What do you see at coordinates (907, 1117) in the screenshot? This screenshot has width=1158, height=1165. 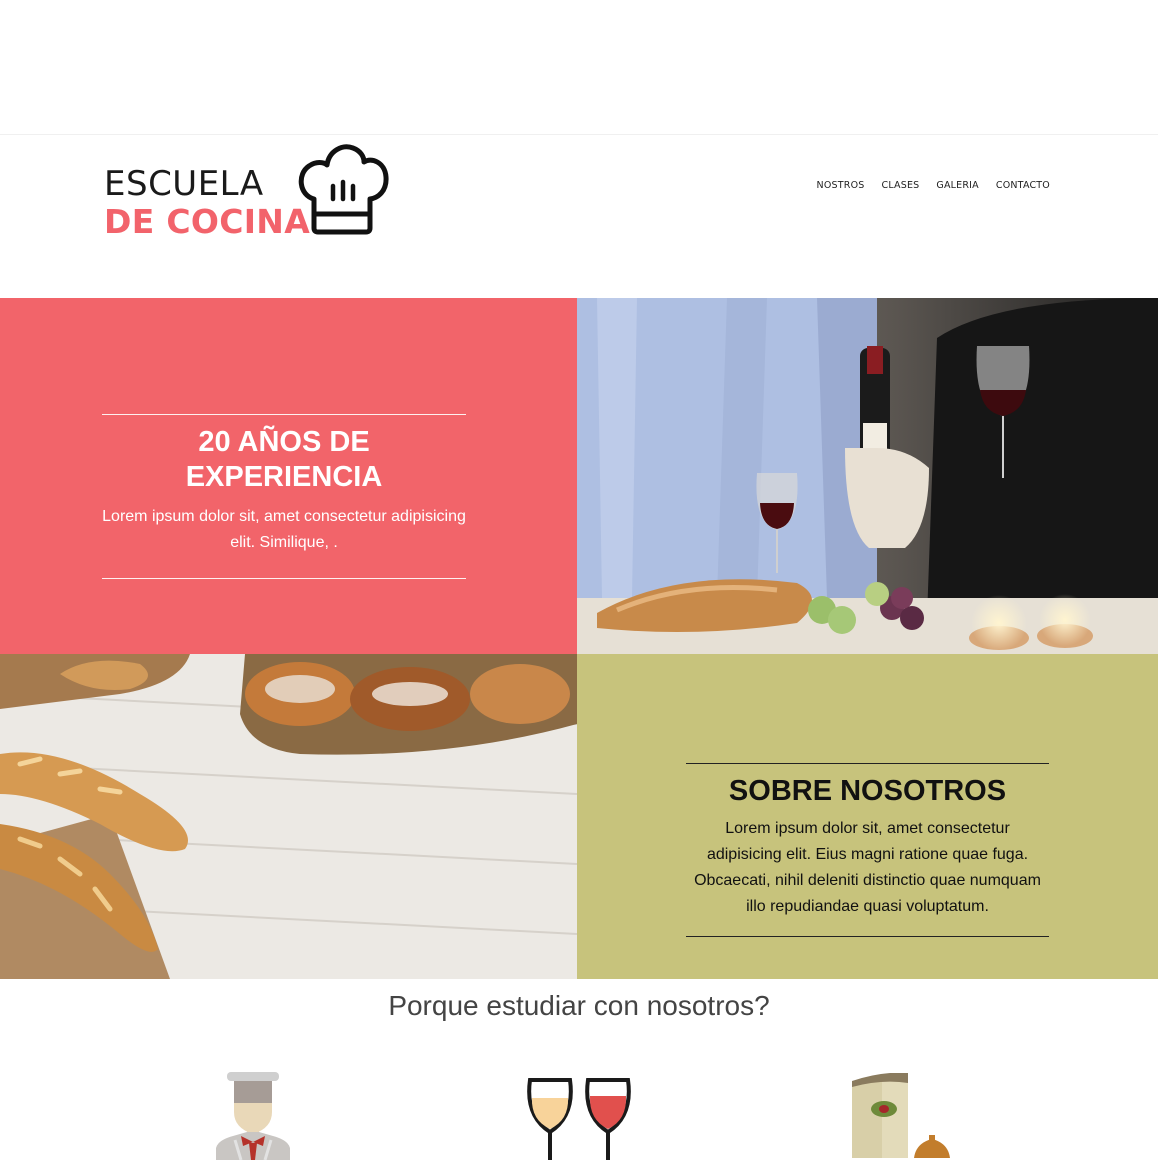 I see `menu-icon` at bounding box center [907, 1117].